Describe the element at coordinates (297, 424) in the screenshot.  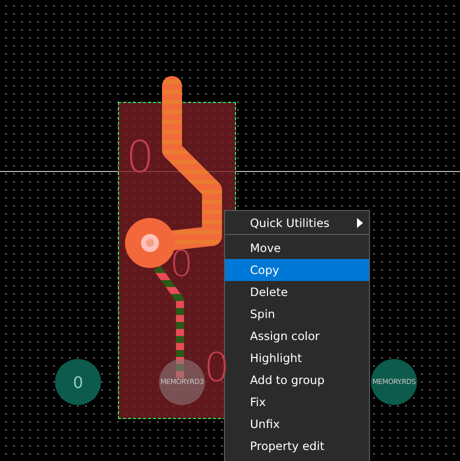
I see `menu-item: Unfix` at that location.